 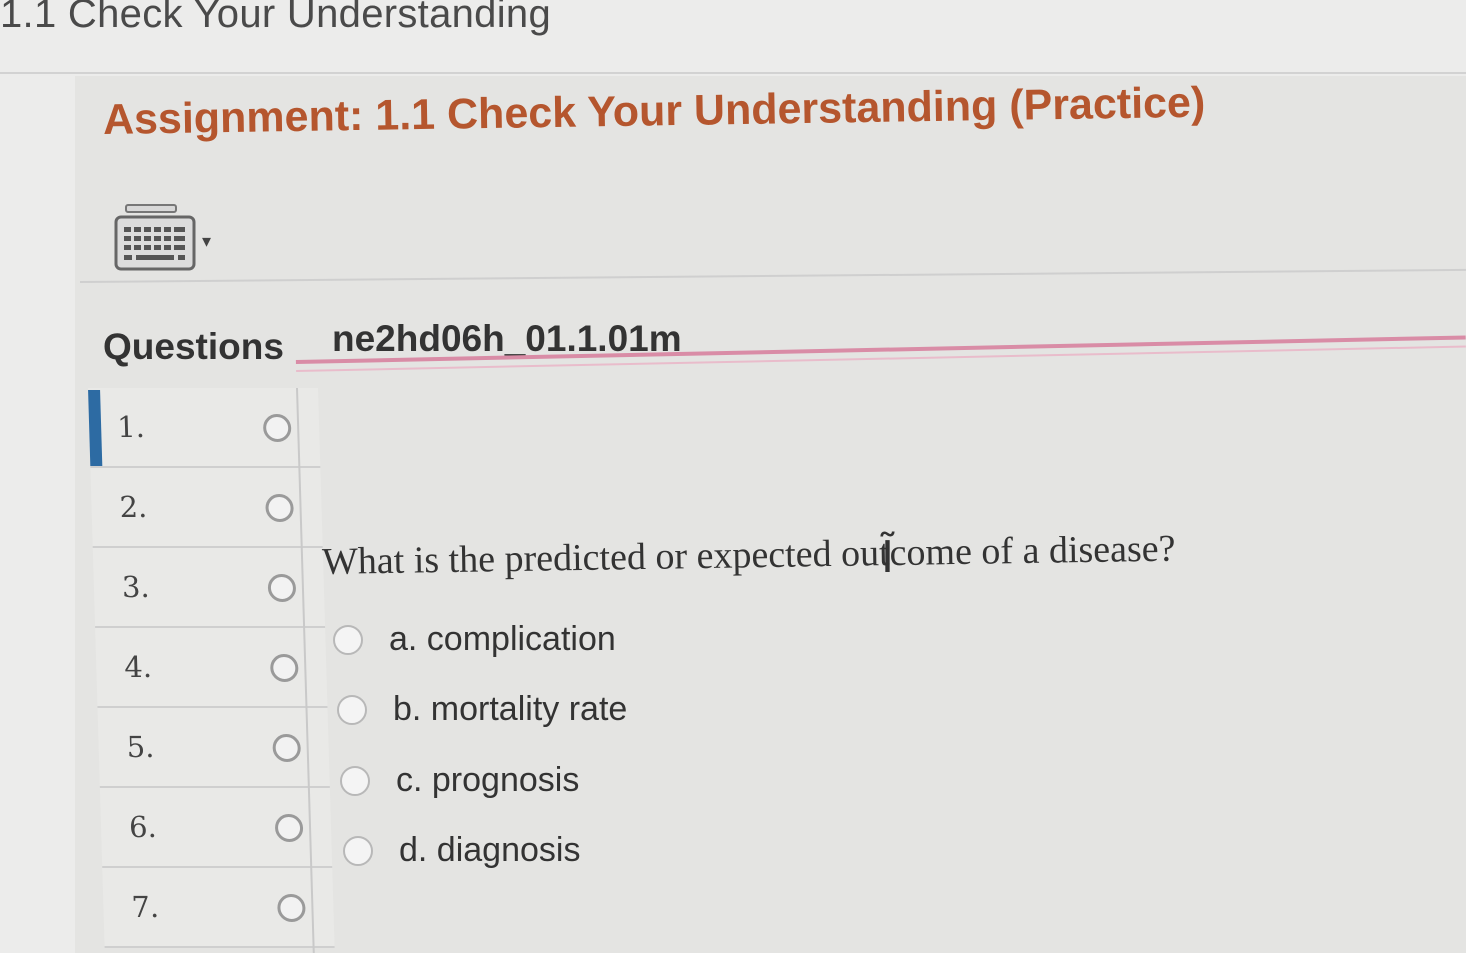 I want to click on question-nav-item-3: 3., so click(x=209, y=588).